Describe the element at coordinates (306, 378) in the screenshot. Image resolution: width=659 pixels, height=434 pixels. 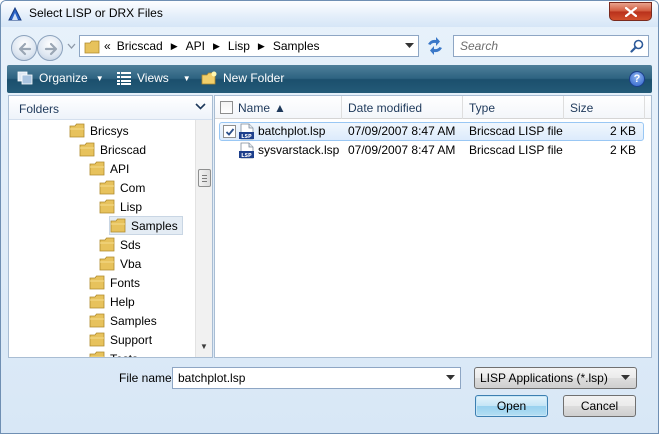
I see `file-name-input` at that location.